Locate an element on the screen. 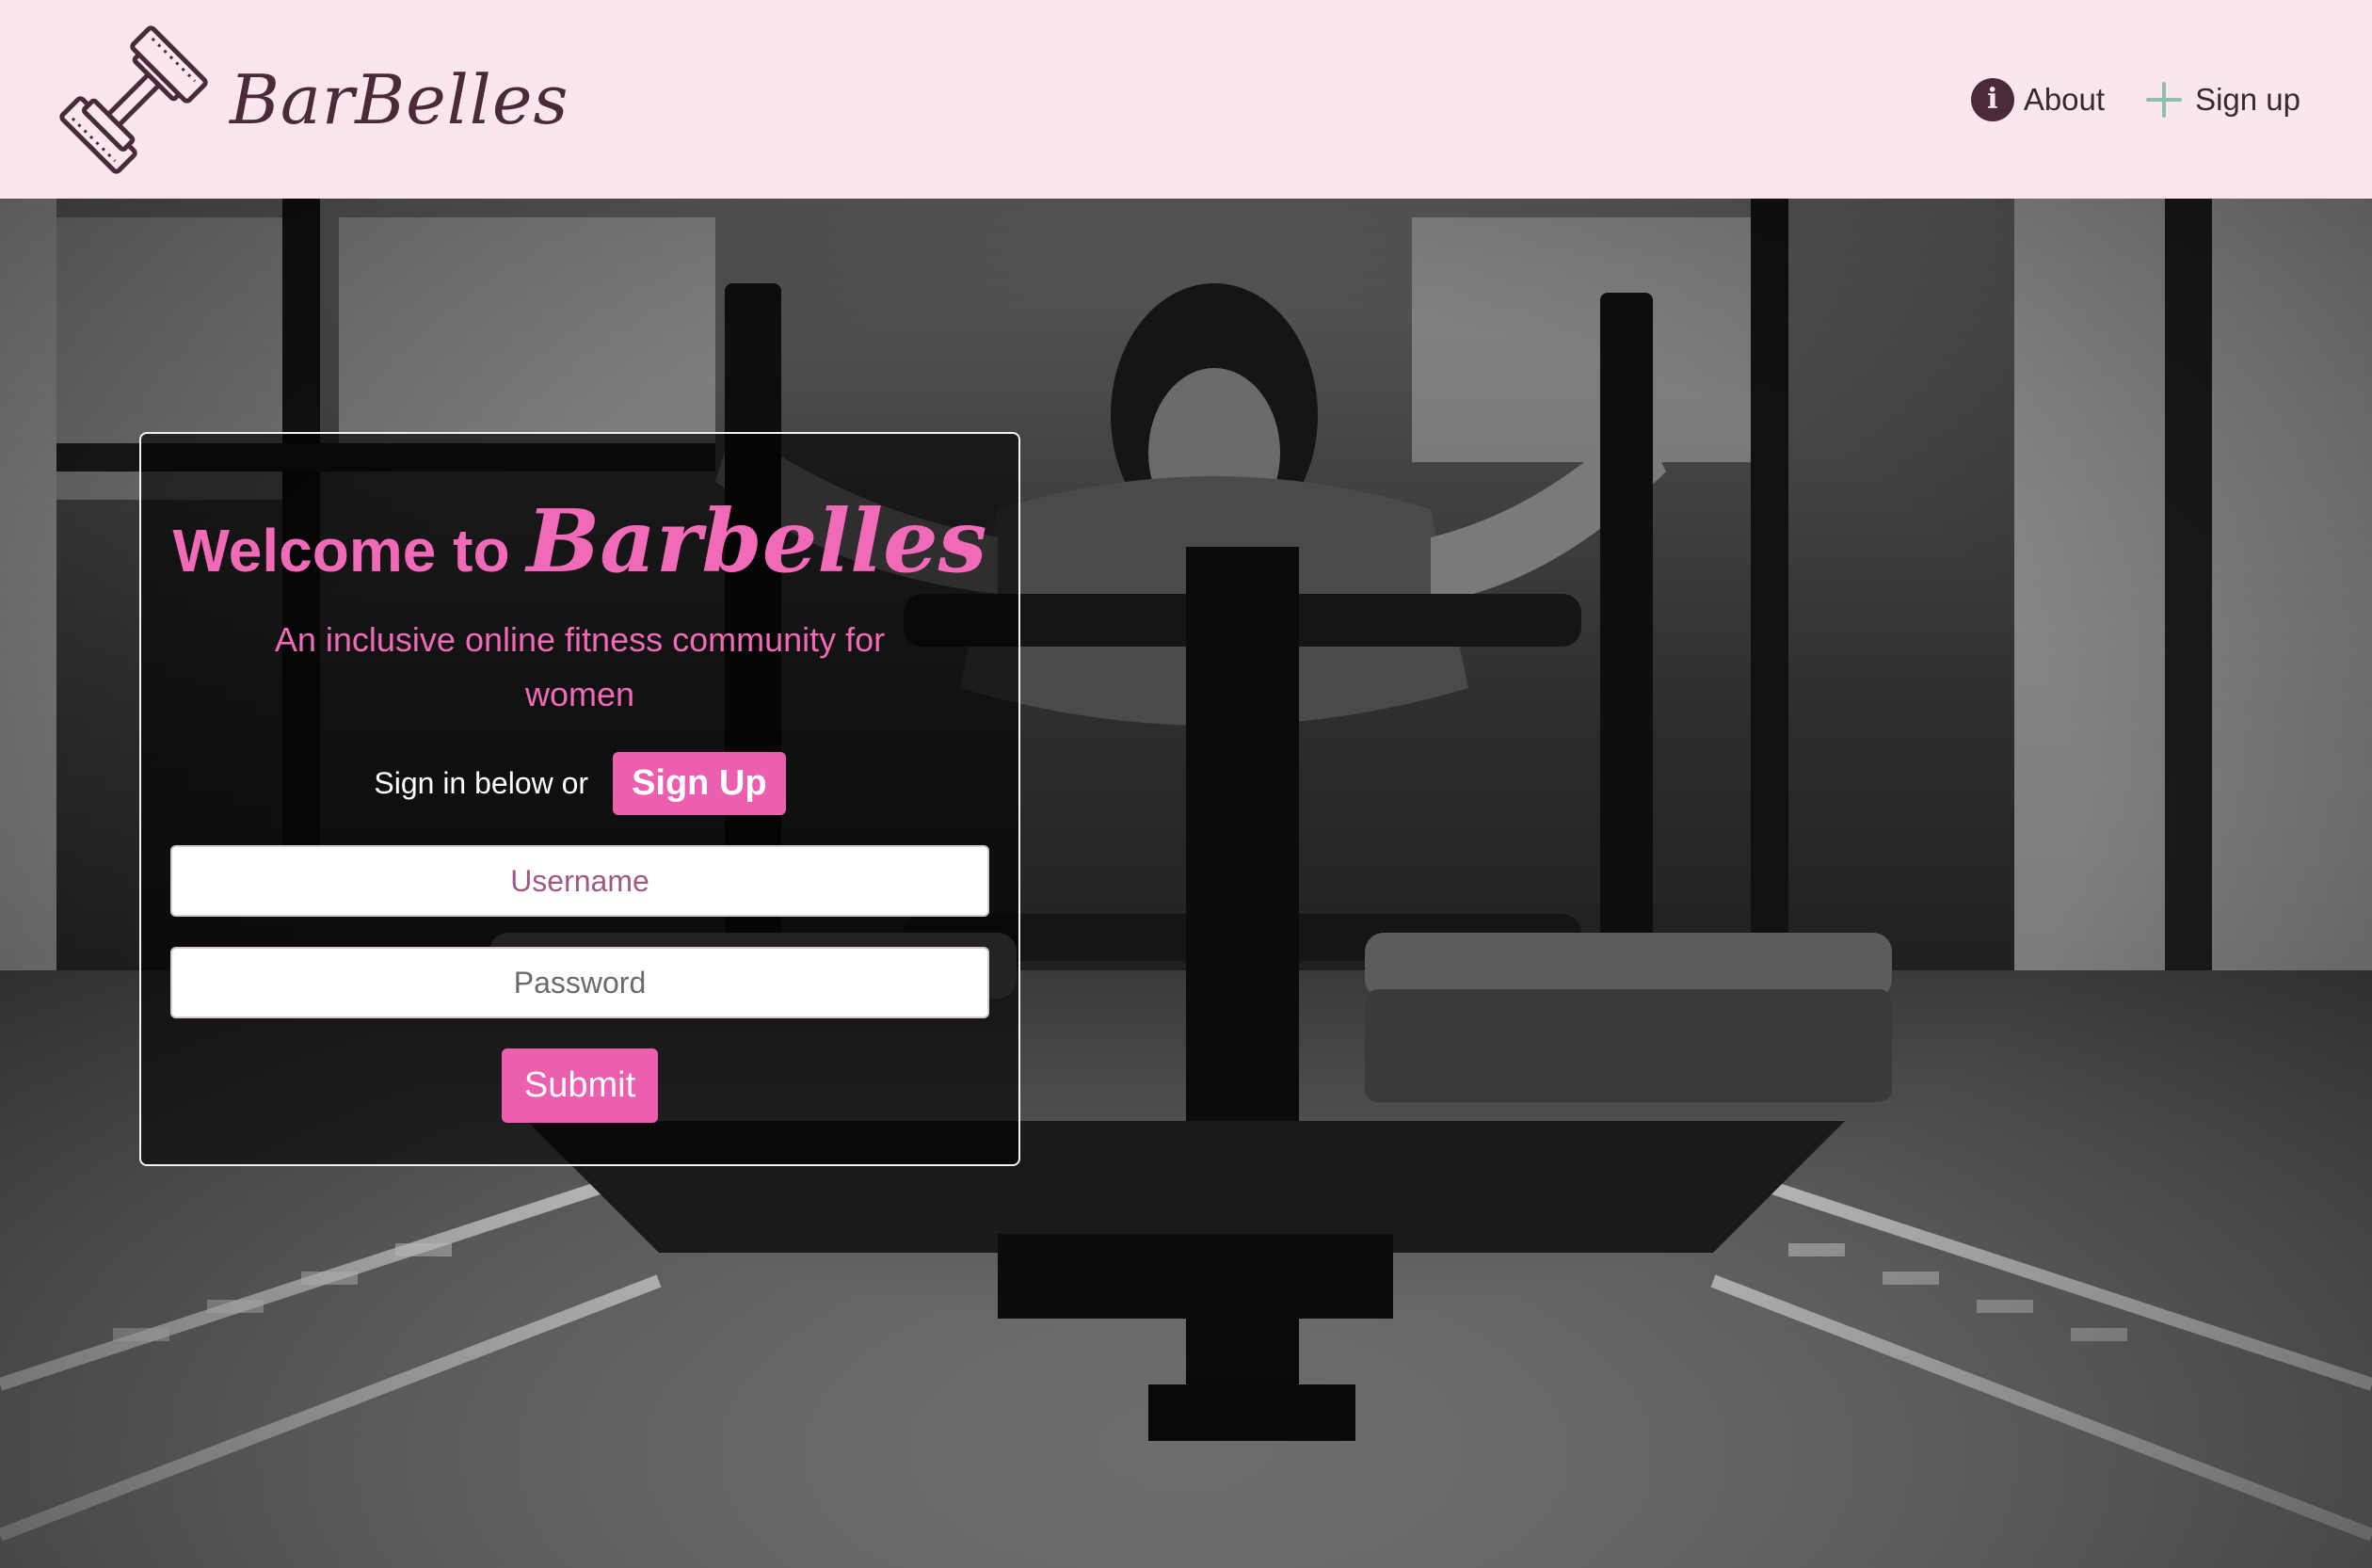 The width and height of the screenshot is (2372, 1568). nav-links: i About Sign up is located at coordinates (2135, 99).